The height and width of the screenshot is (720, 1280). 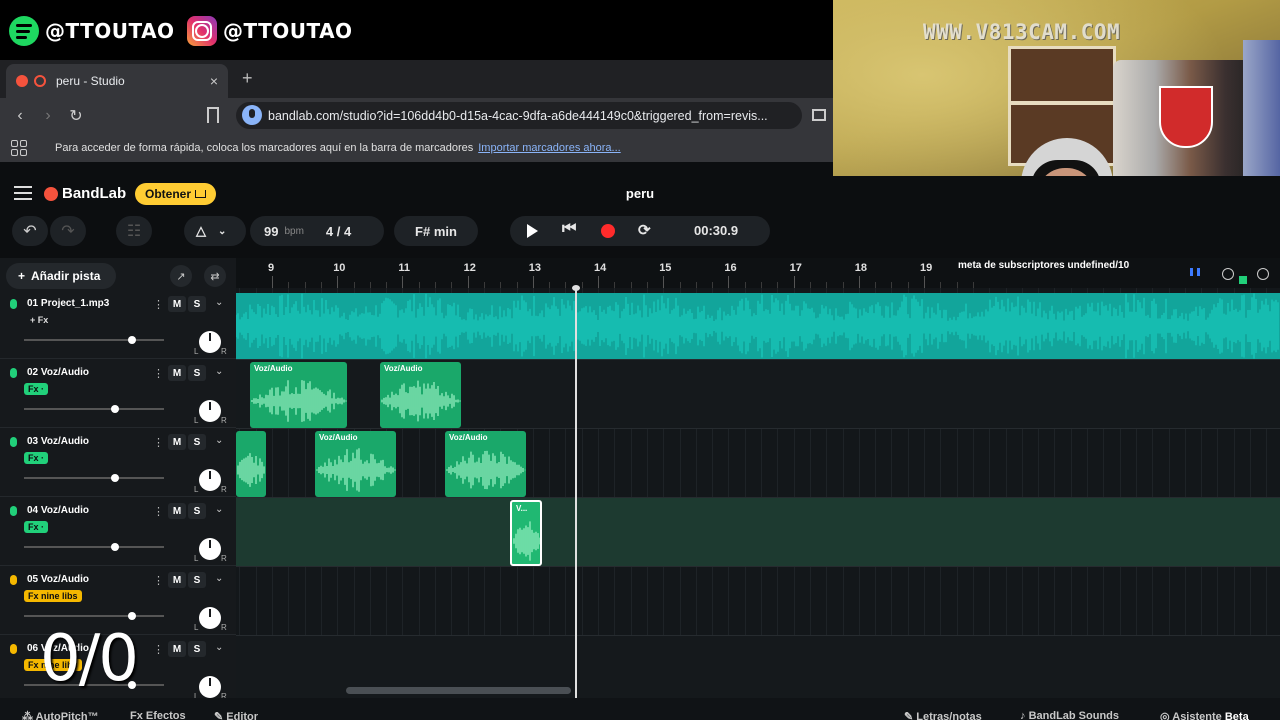 What do you see at coordinates (819, 115) in the screenshot?
I see `side-panel-icon` at bounding box center [819, 115].